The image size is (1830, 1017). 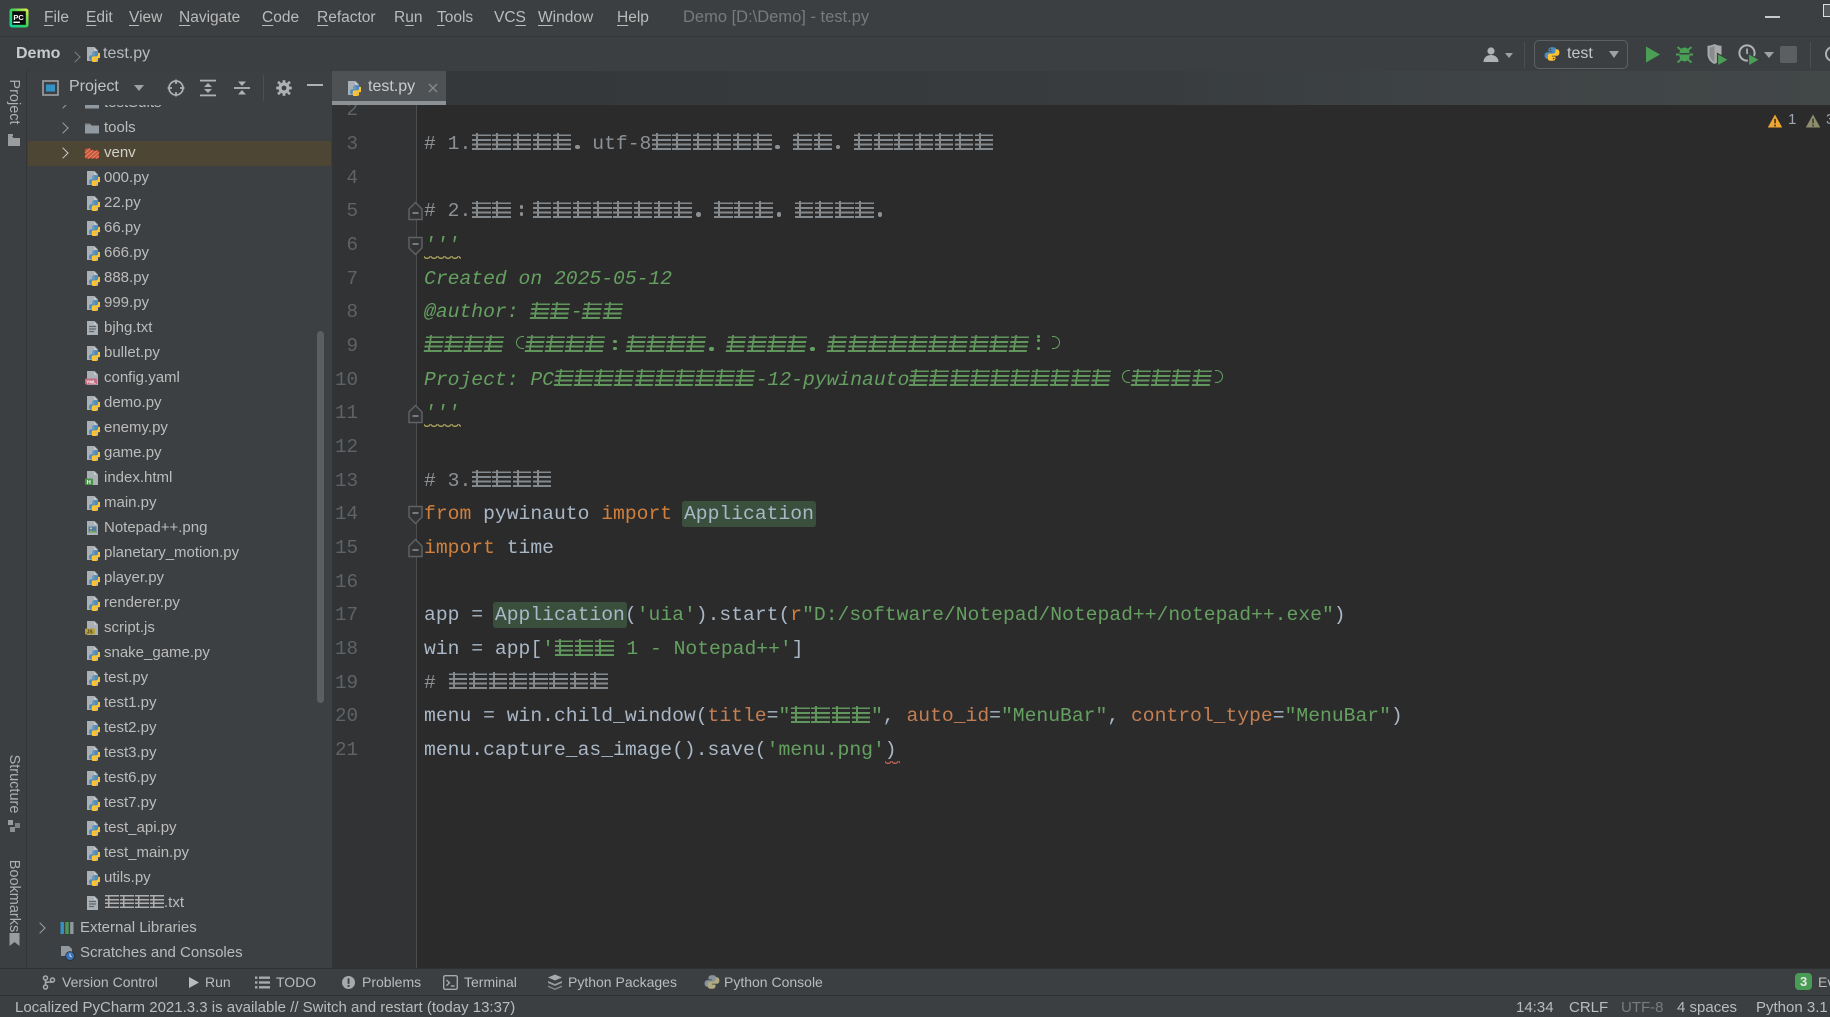 I want to click on svg-text: PC, so click(x=18, y=17).